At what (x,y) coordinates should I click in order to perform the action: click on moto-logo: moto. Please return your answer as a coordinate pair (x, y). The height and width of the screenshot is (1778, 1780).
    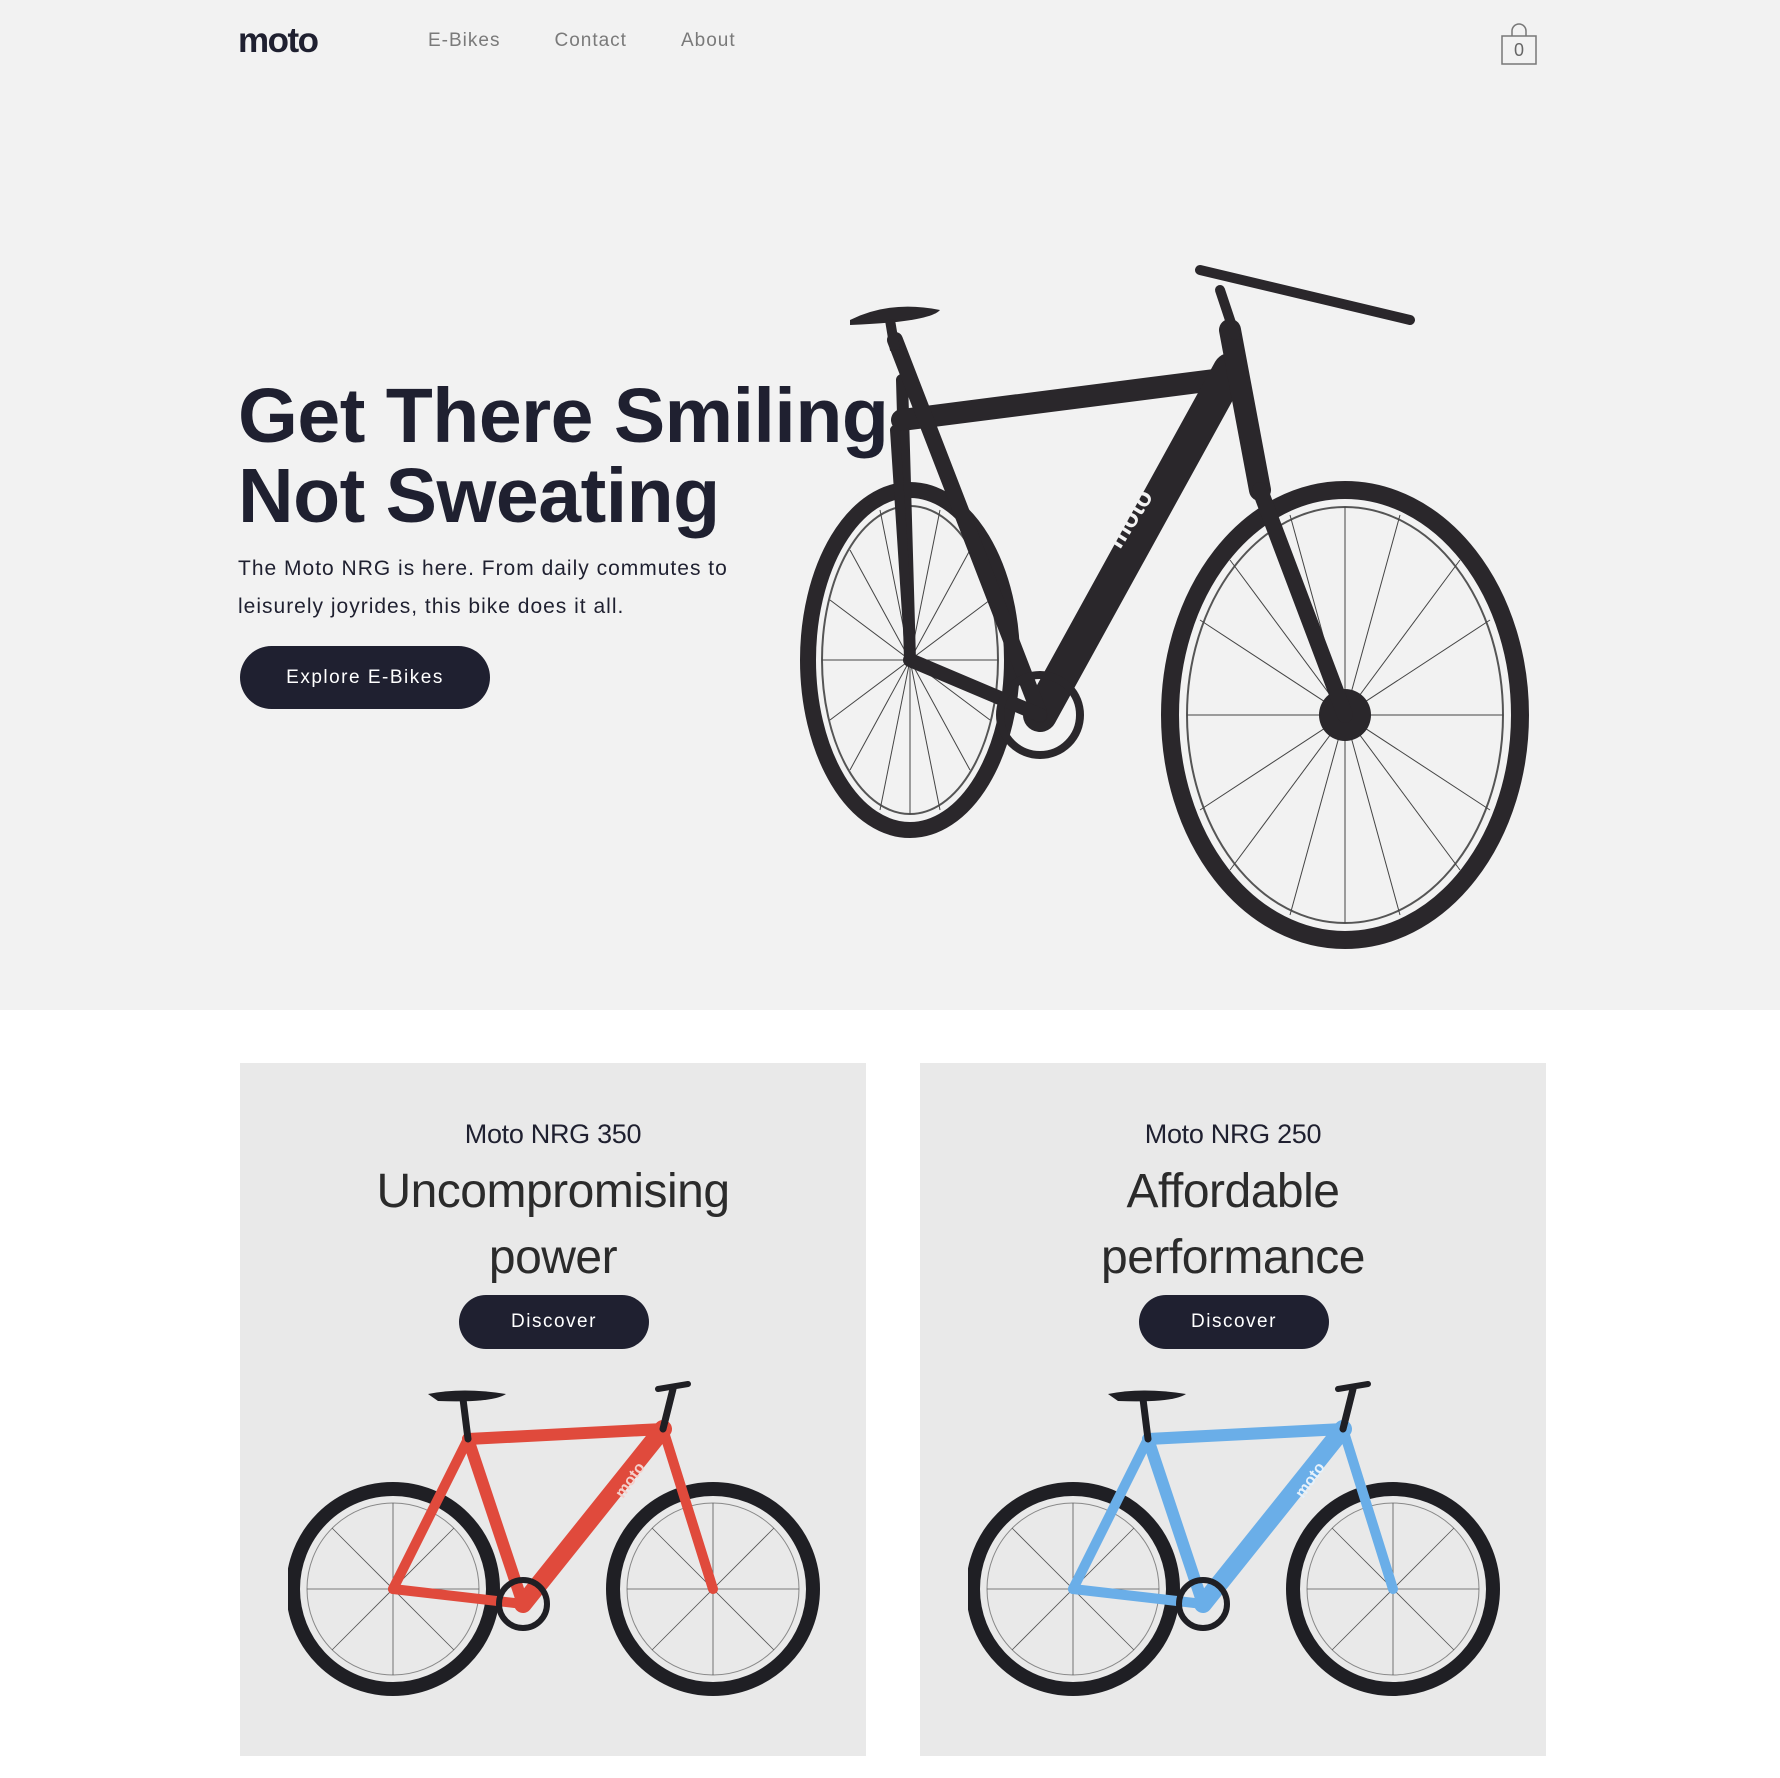
    Looking at the image, I should click on (304, 41).